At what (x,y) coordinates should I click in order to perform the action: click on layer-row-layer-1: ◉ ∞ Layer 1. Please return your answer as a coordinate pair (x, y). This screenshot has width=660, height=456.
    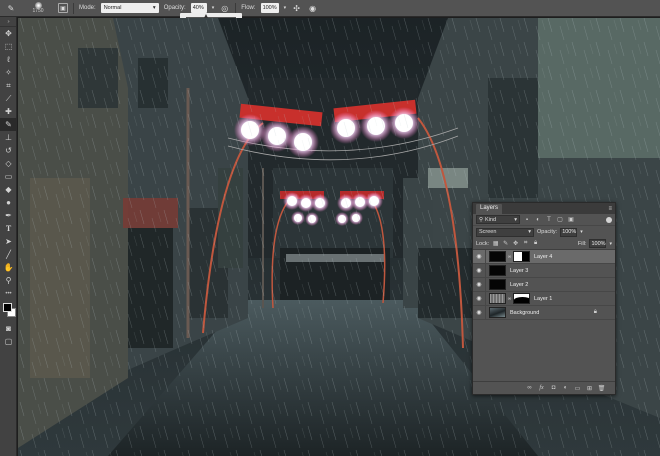
    Looking at the image, I should click on (544, 298).